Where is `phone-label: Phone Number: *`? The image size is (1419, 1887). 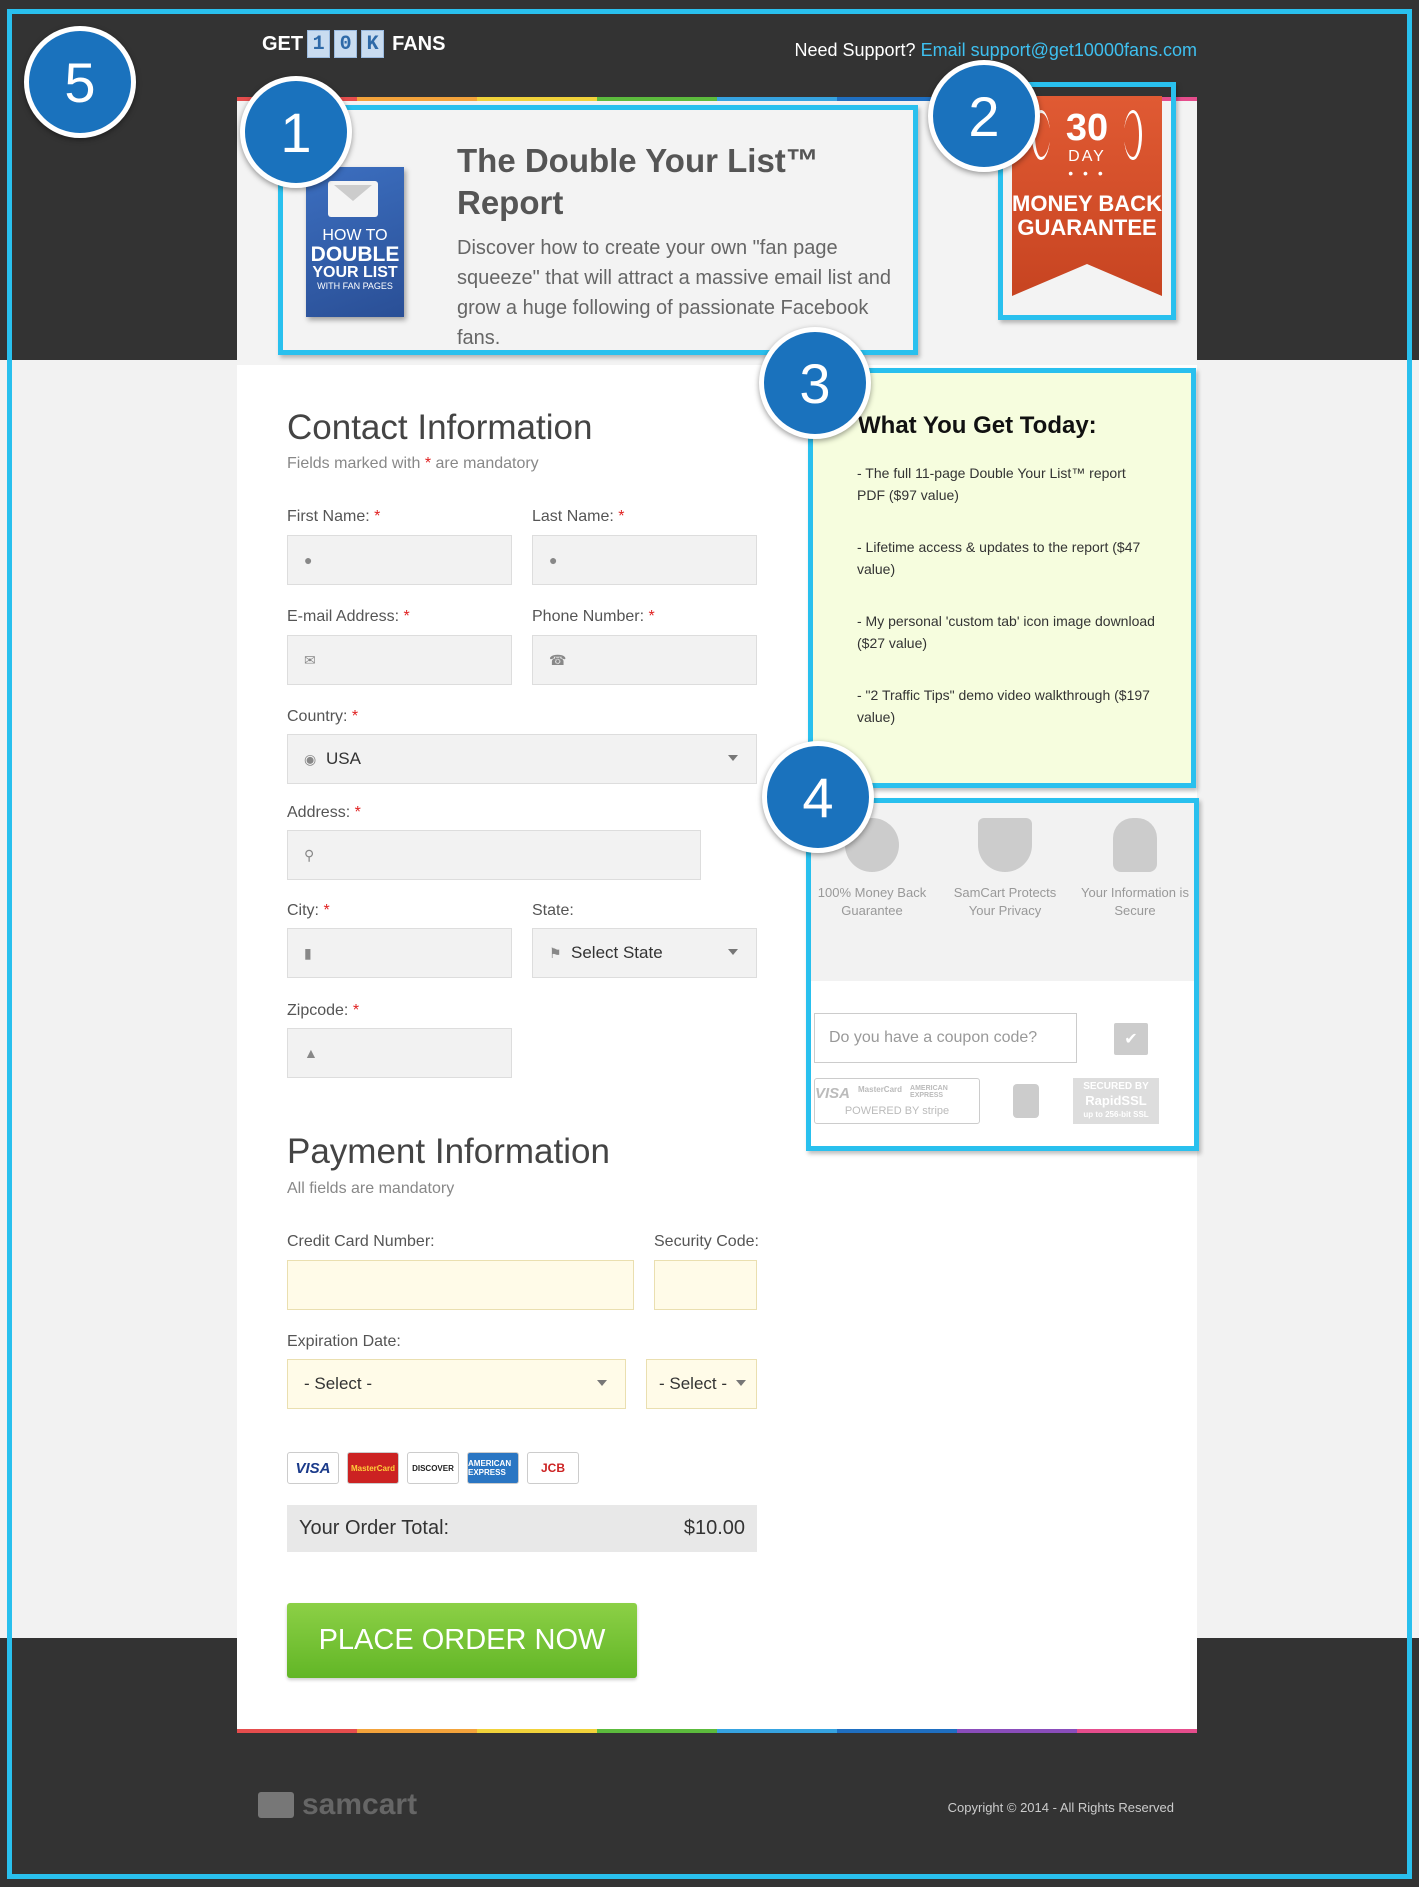
phone-label: Phone Number: * is located at coordinates (593, 617).